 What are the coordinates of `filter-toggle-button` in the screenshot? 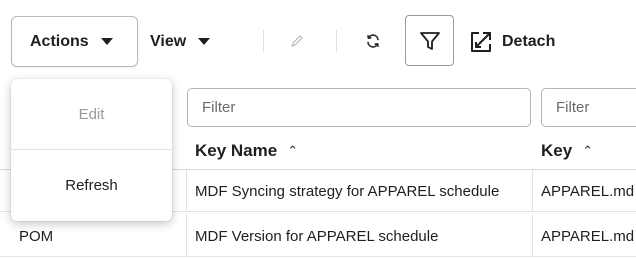 It's located at (429, 40).